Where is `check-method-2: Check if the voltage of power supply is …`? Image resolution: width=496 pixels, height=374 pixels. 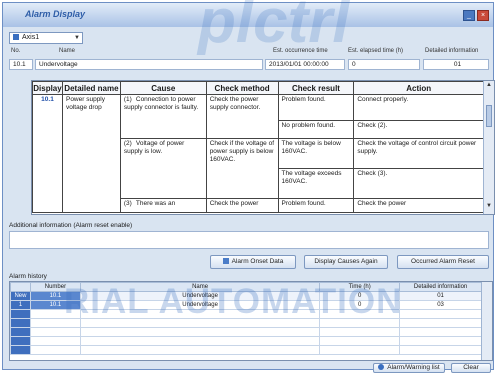 check-method-2: Check if the voltage of power supply is … is located at coordinates (242, 168).